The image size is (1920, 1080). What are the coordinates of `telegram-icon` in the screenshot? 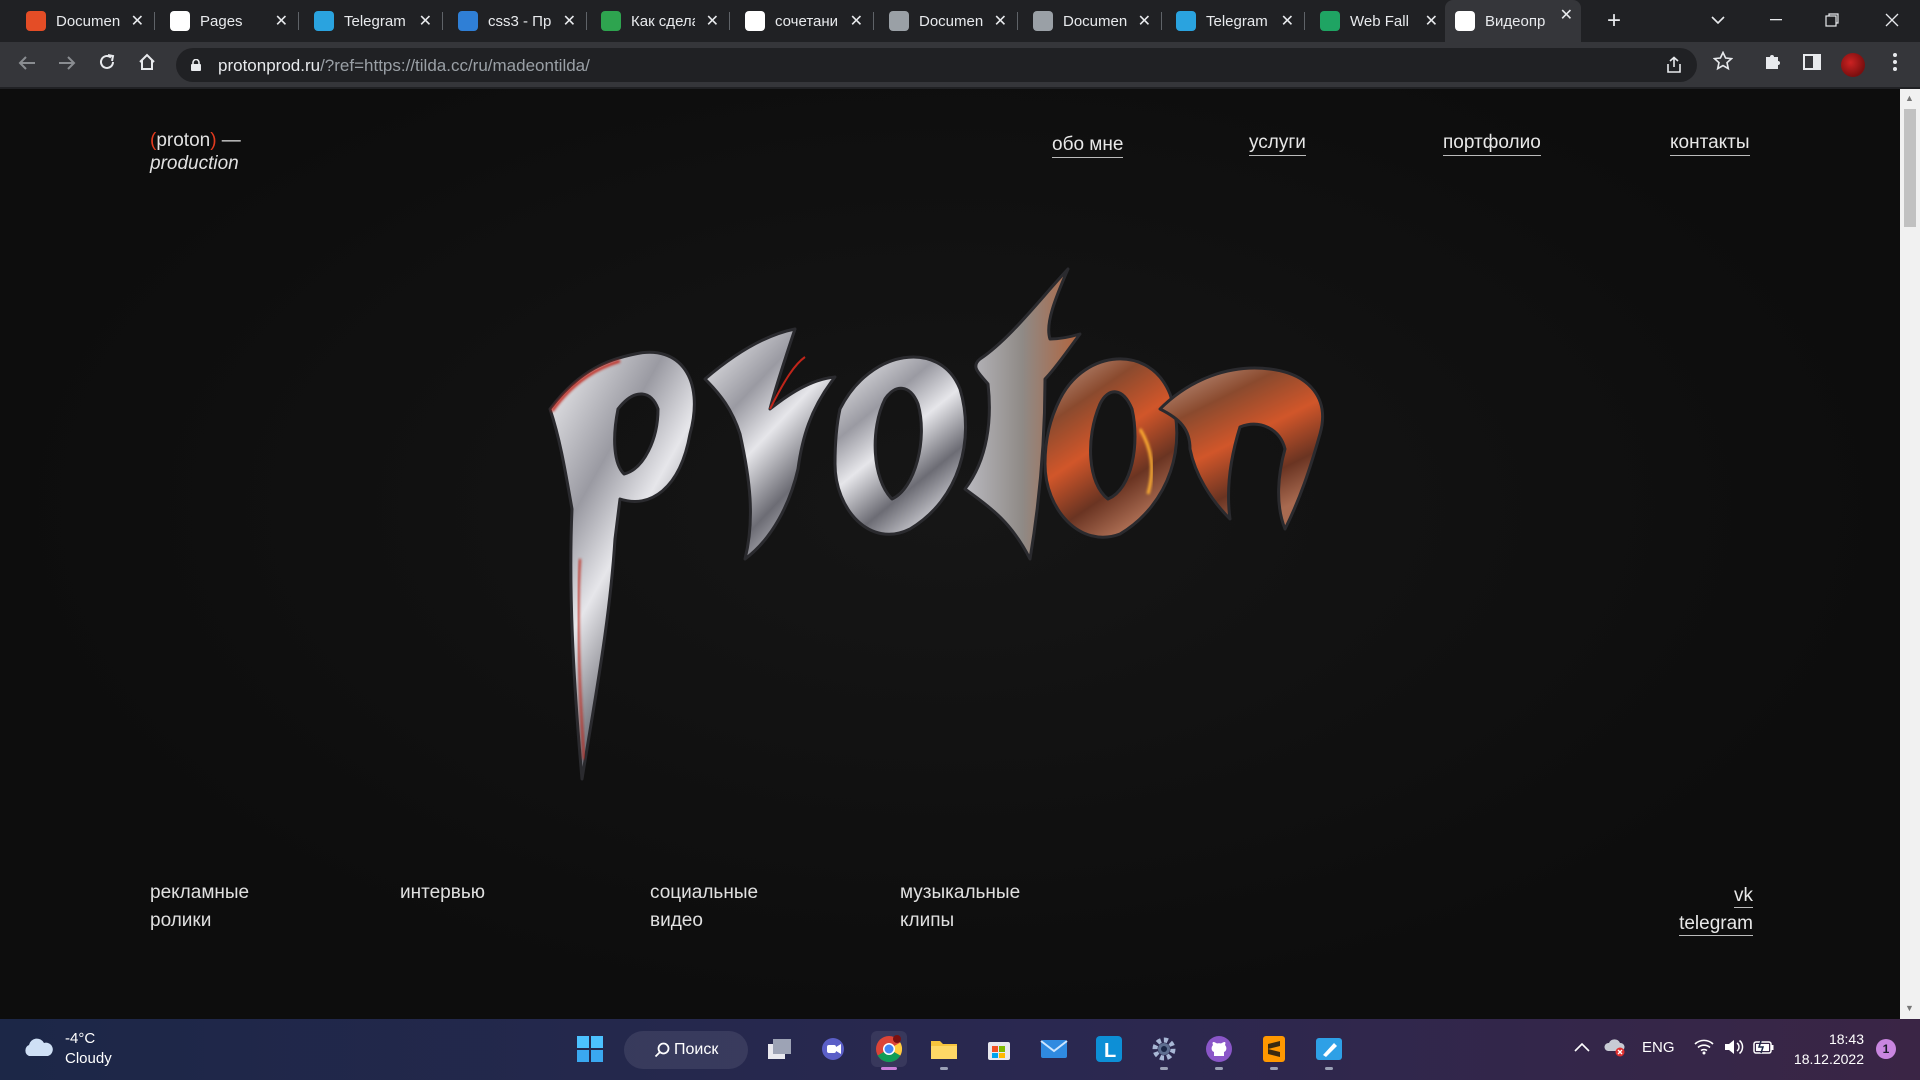 It's located at (1186, 21).